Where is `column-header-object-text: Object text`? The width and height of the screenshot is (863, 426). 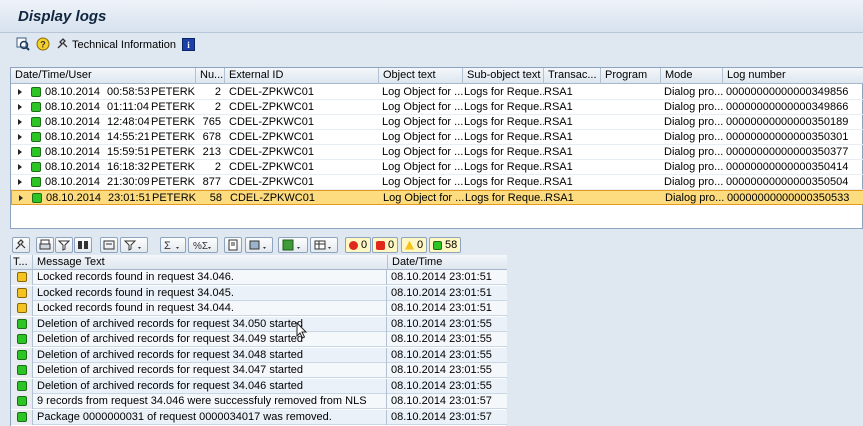
column-header-object-text: Object text is located at coordinates (421, 76).